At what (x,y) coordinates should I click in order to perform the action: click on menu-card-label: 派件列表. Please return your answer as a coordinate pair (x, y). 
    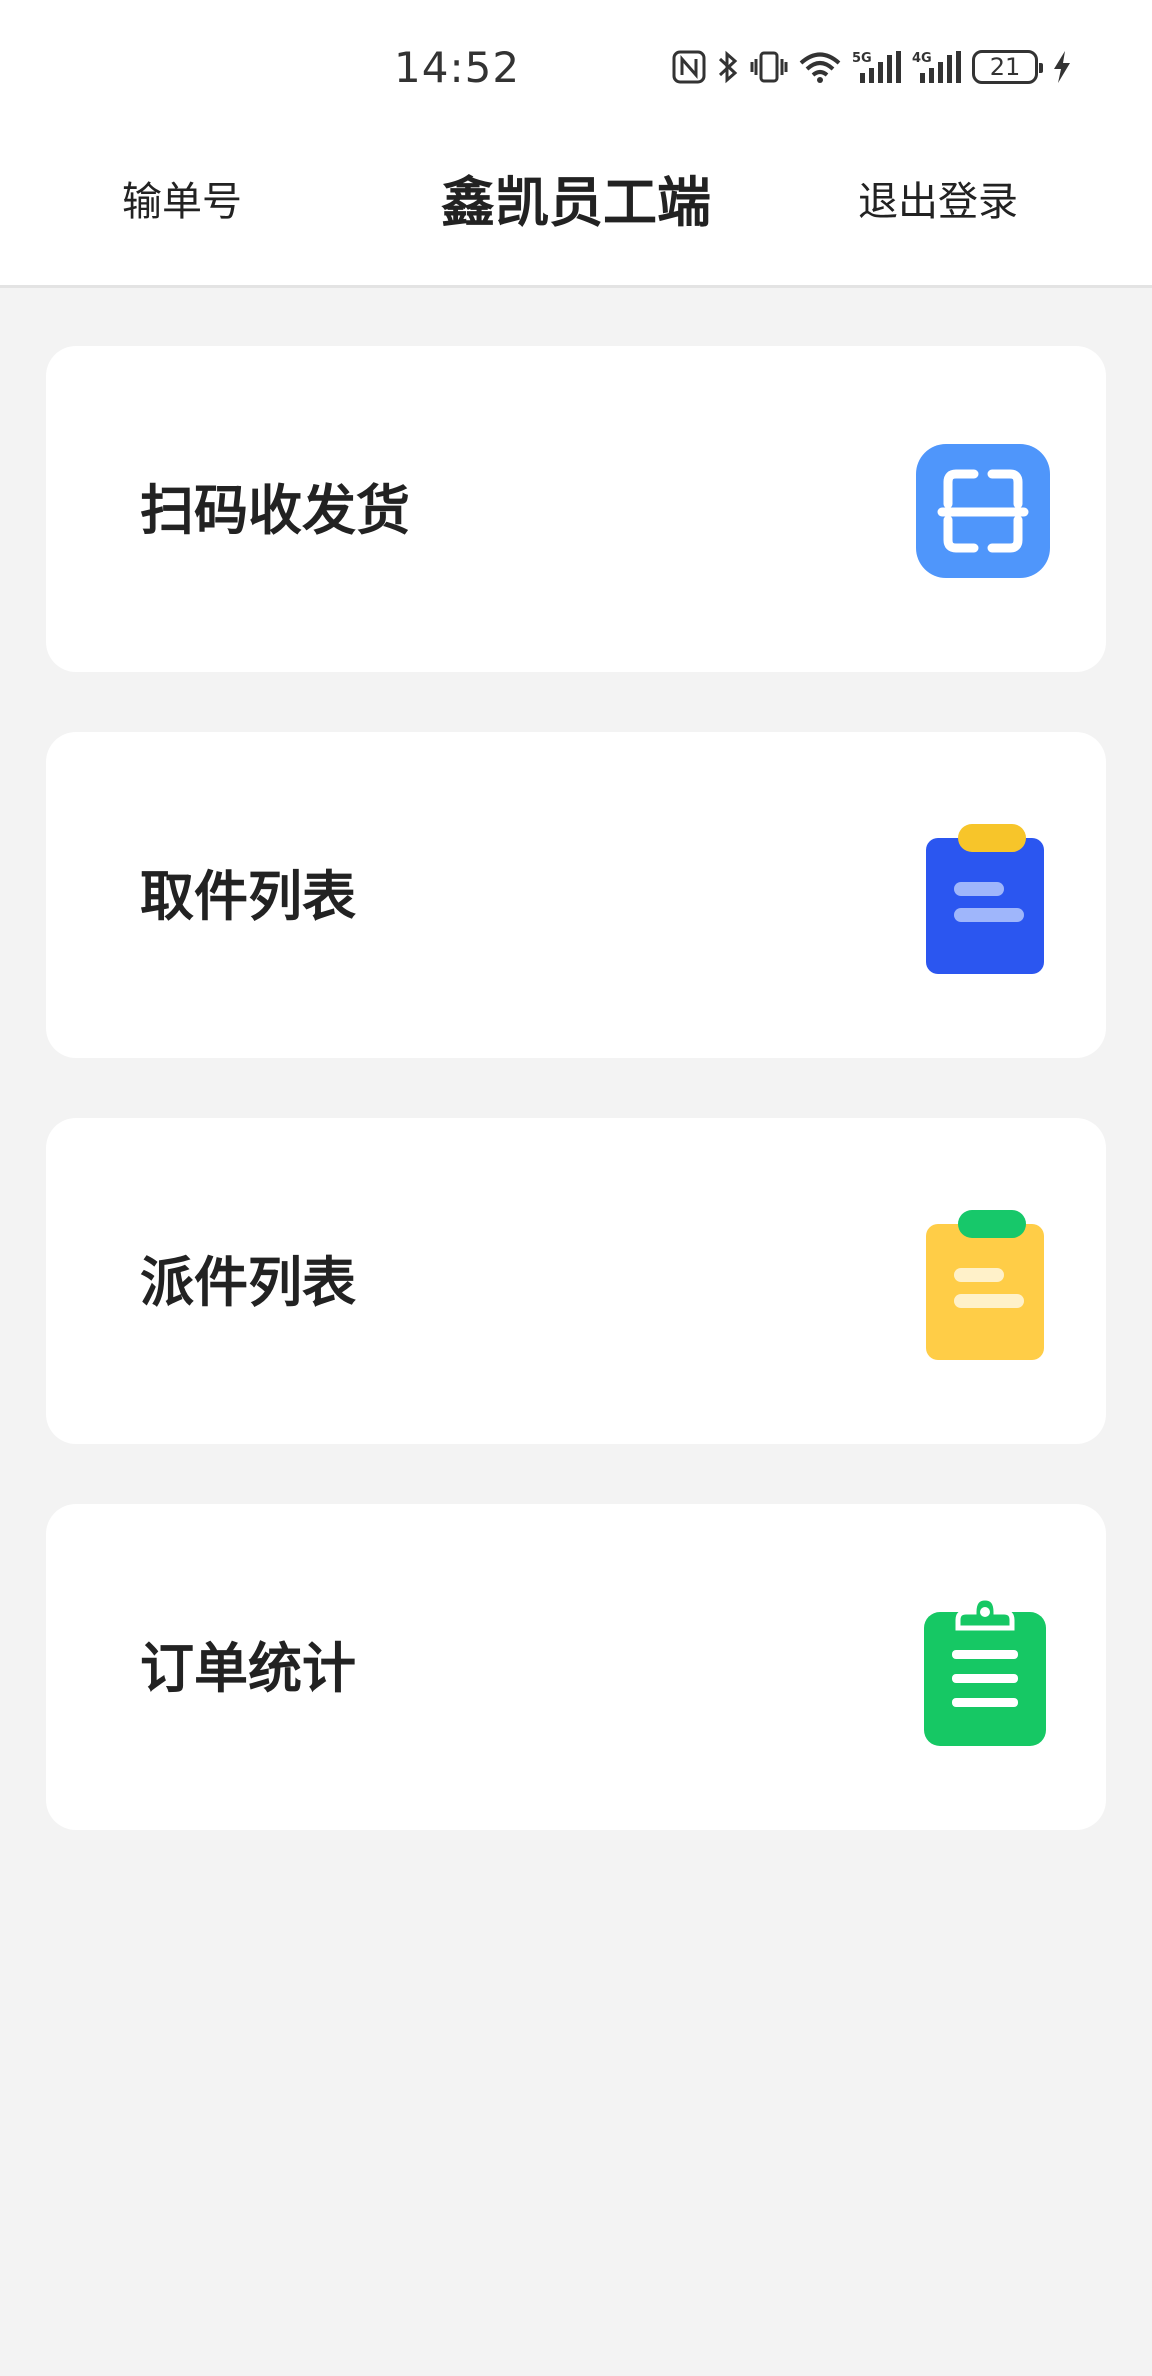
    Looking at the image, I should click on (248, 1282).